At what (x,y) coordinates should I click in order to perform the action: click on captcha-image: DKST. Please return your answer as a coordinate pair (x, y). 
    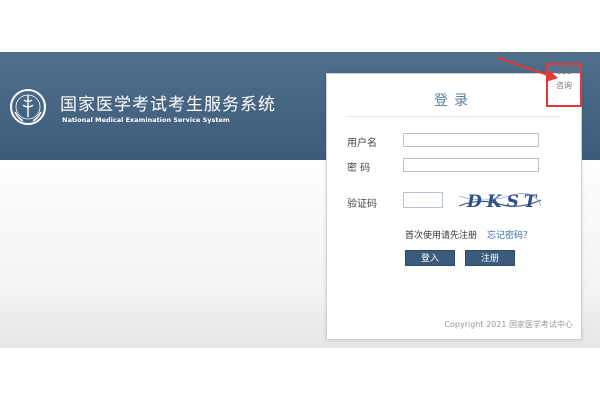
    Looking at the image, I should click on (500, 200).